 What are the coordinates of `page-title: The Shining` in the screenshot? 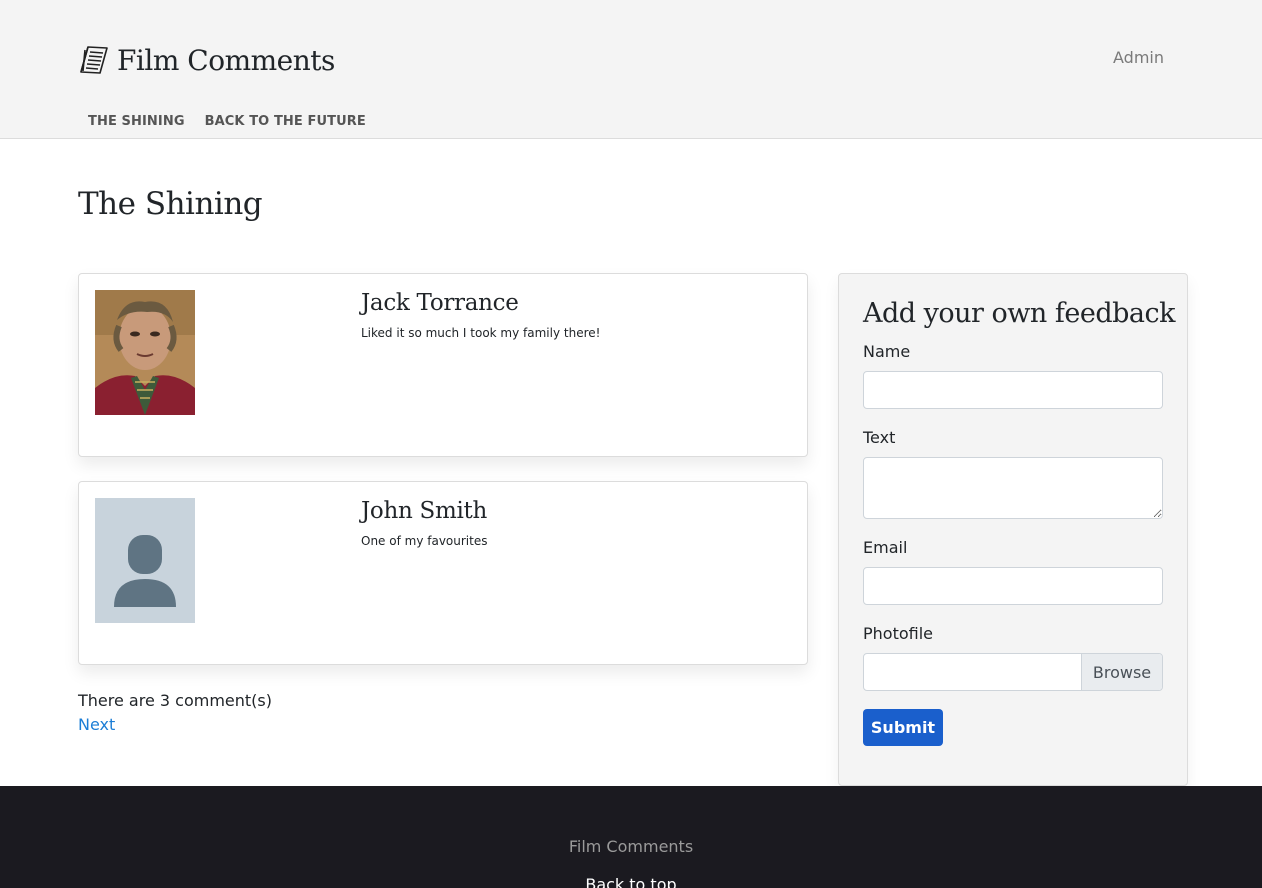 It's located at (170, 204).